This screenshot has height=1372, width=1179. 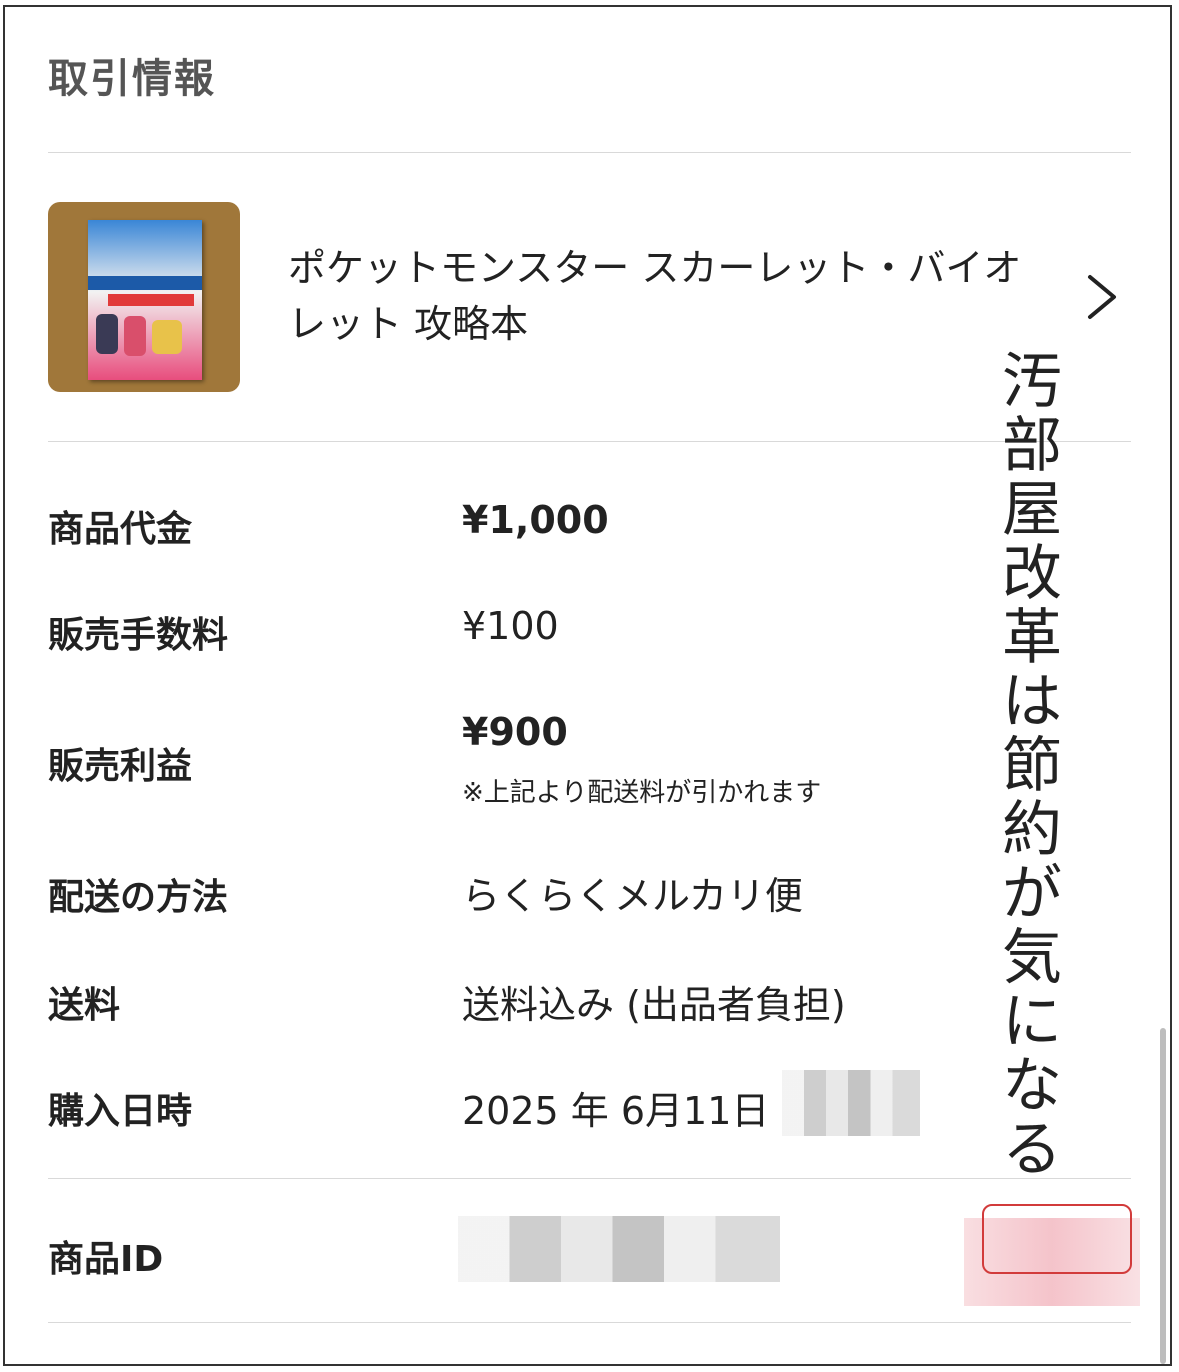 What do you see at coordinates (851, 1103) in the screenshot?
I see `redacted-time` at bounding box center [851, 1103].